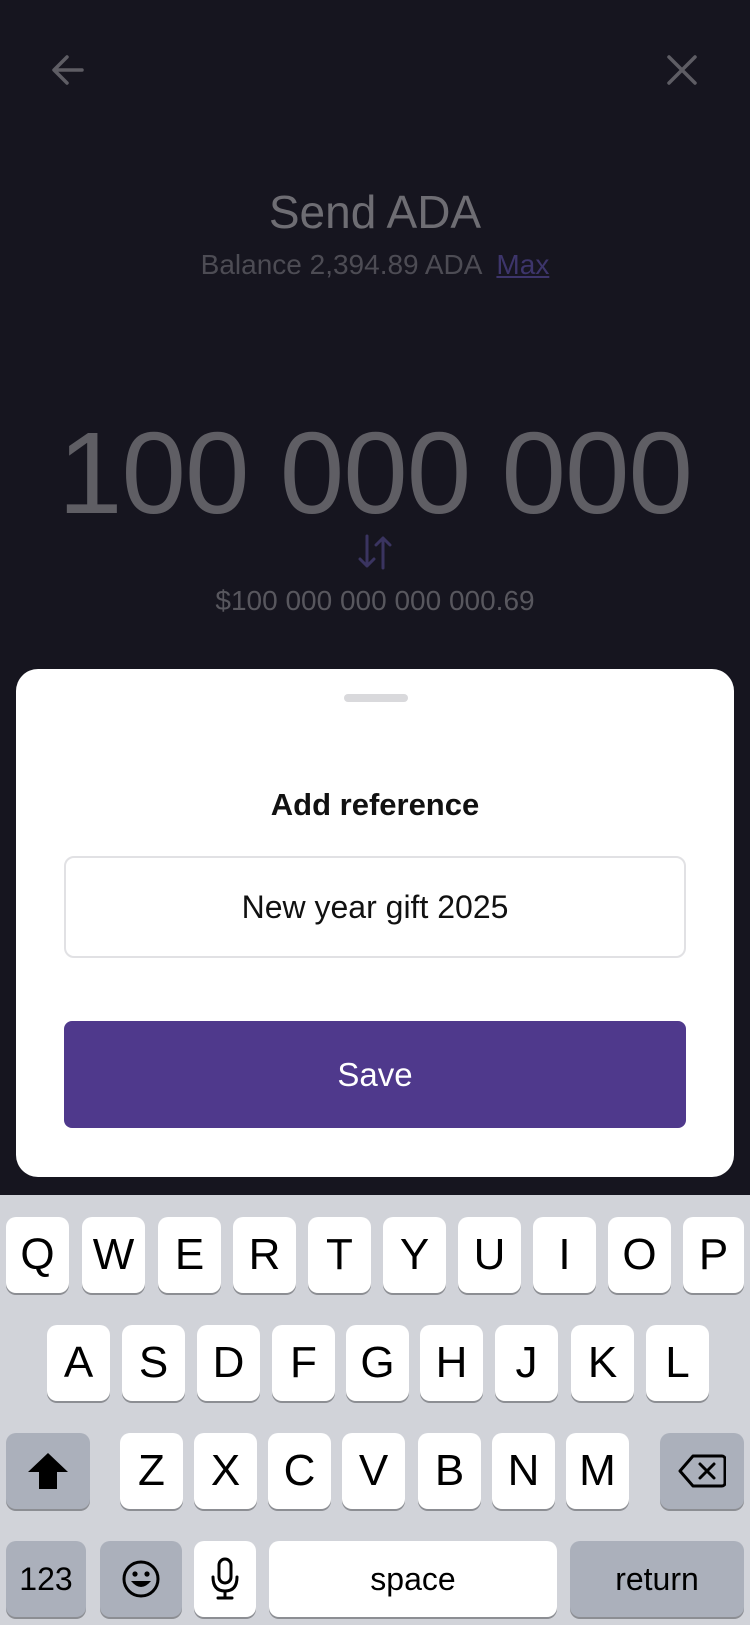 Image resolution: width=750 pixels, height=1625 pixels. I want to click on key-p: P, so click(713, 1255).